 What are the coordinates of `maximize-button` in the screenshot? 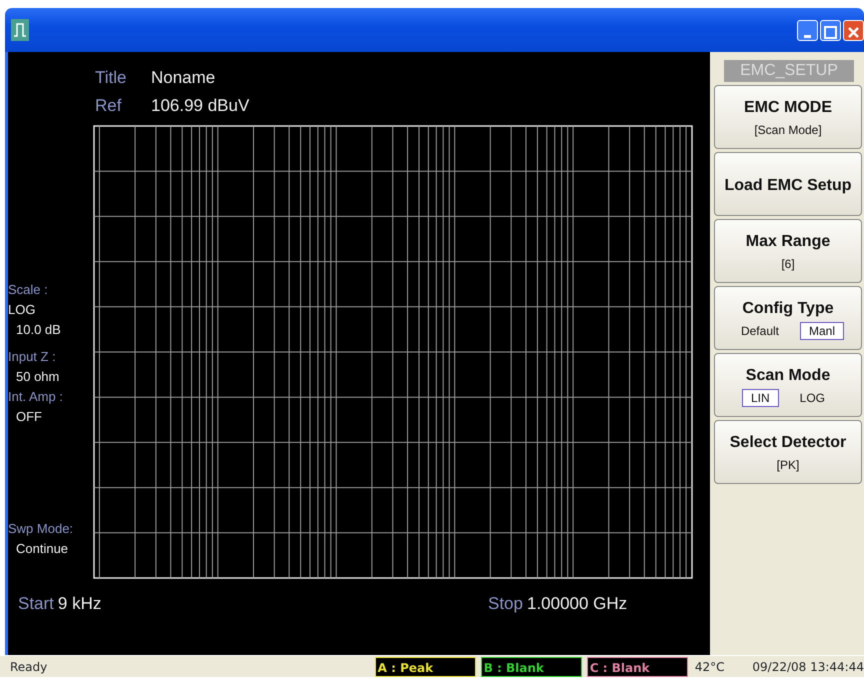 It's located at (830, 30).